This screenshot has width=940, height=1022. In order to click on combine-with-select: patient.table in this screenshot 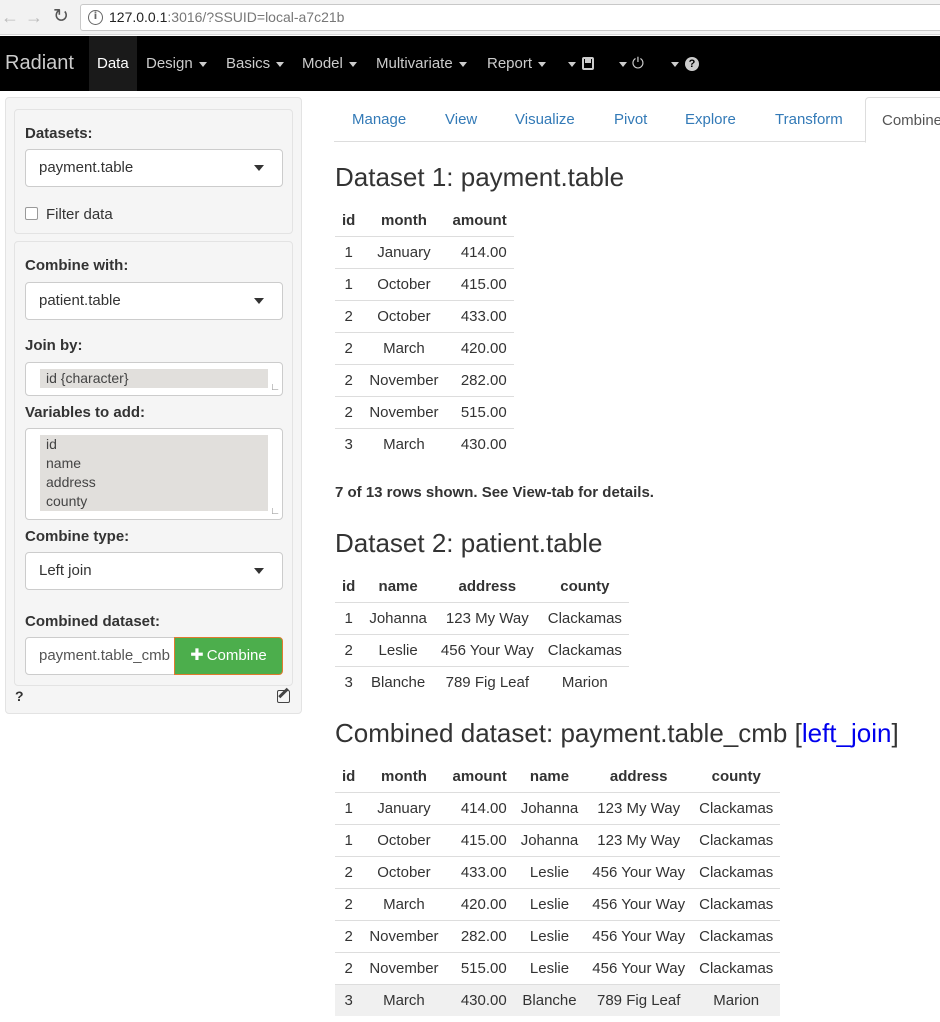, I will do `click(154, 301)`.